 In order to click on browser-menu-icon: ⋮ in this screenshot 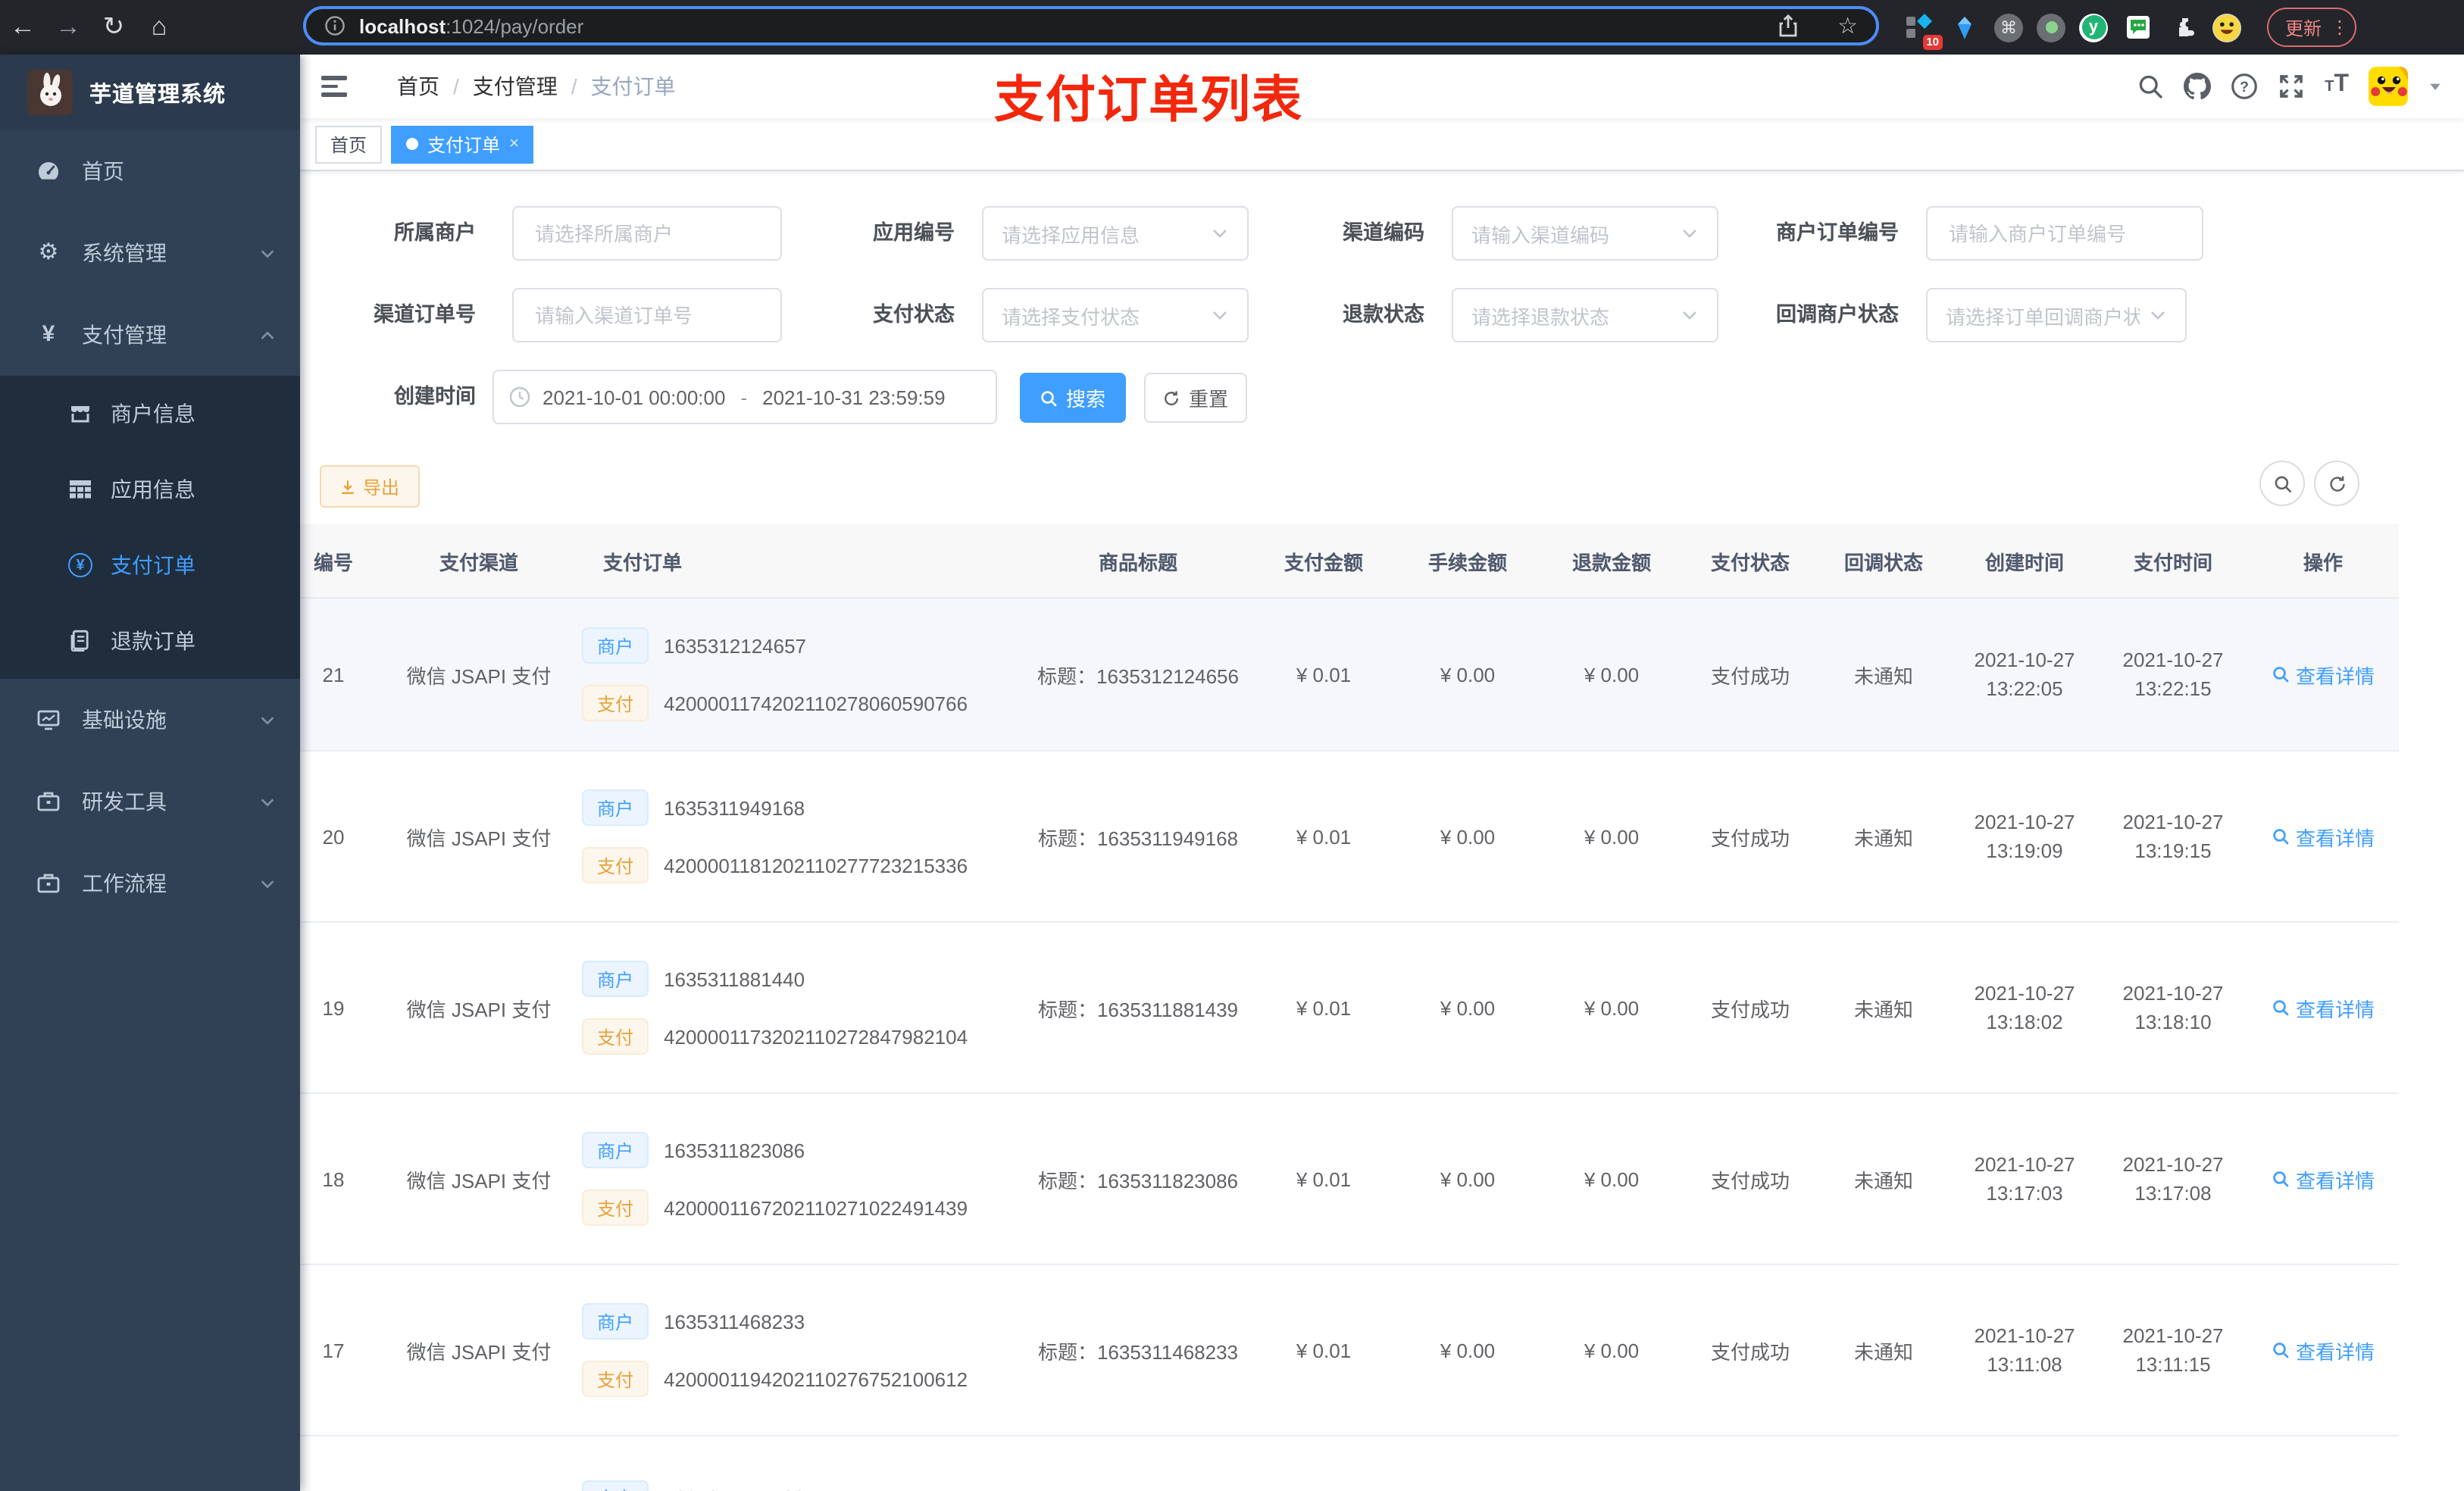, I will do `click(2340, 27)`.